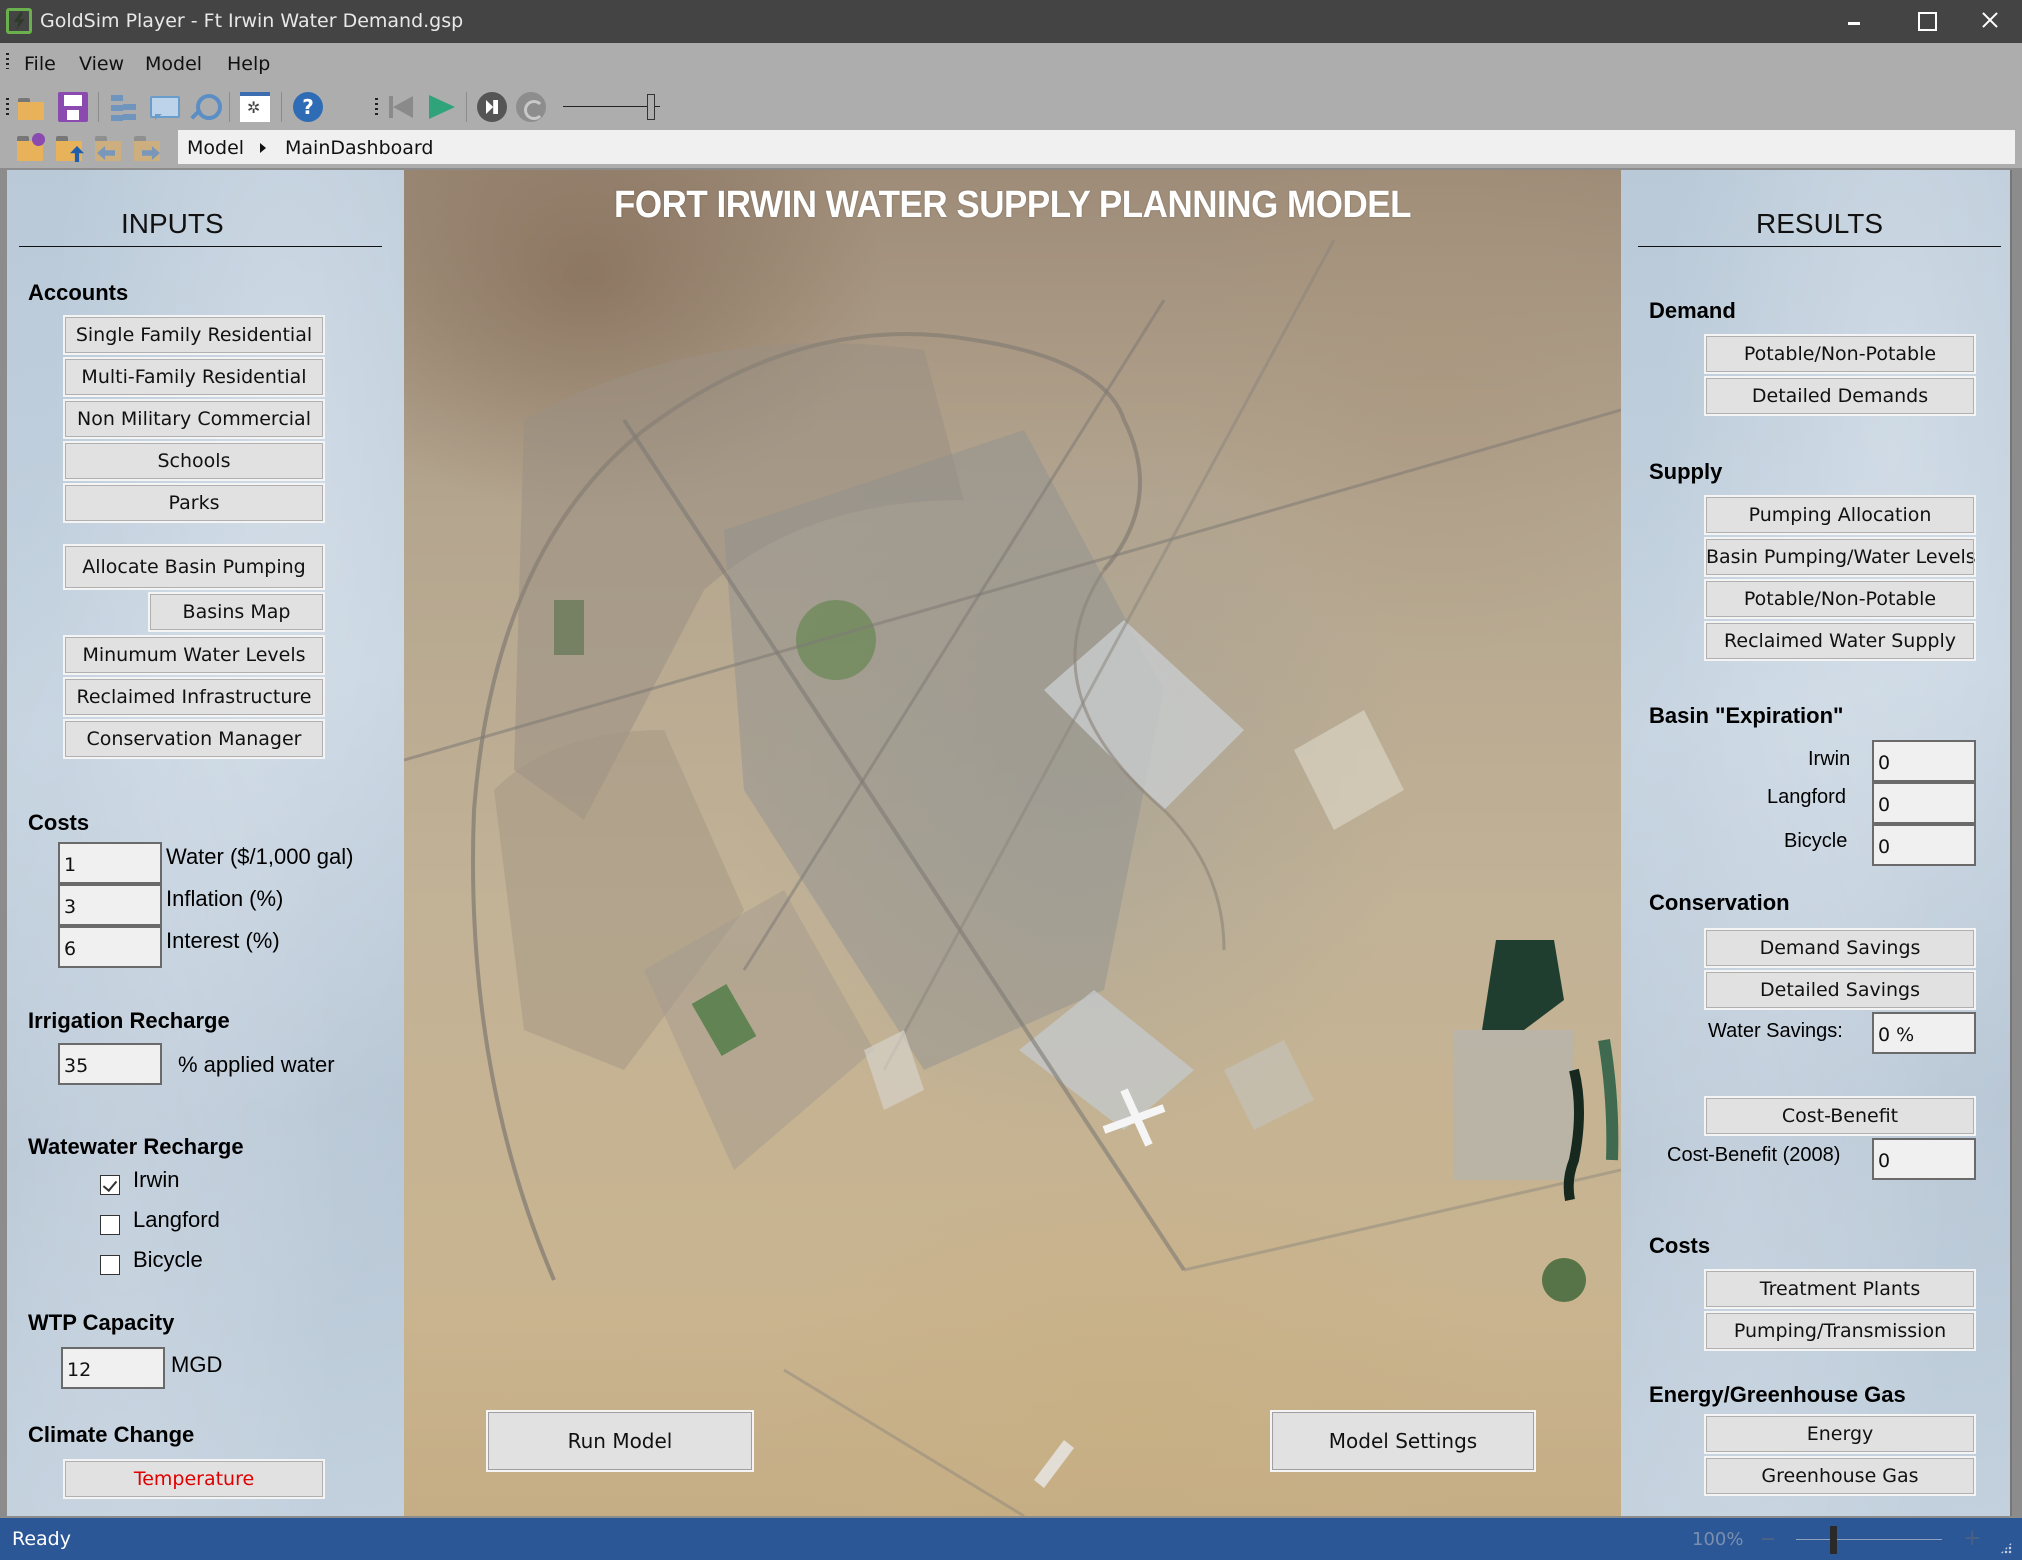  What do you see at coordinates (136, 1146) in the screenshot?
I see `wastewater-recharge-label: Watewater Recharge` at bounding box center [136, 1146].